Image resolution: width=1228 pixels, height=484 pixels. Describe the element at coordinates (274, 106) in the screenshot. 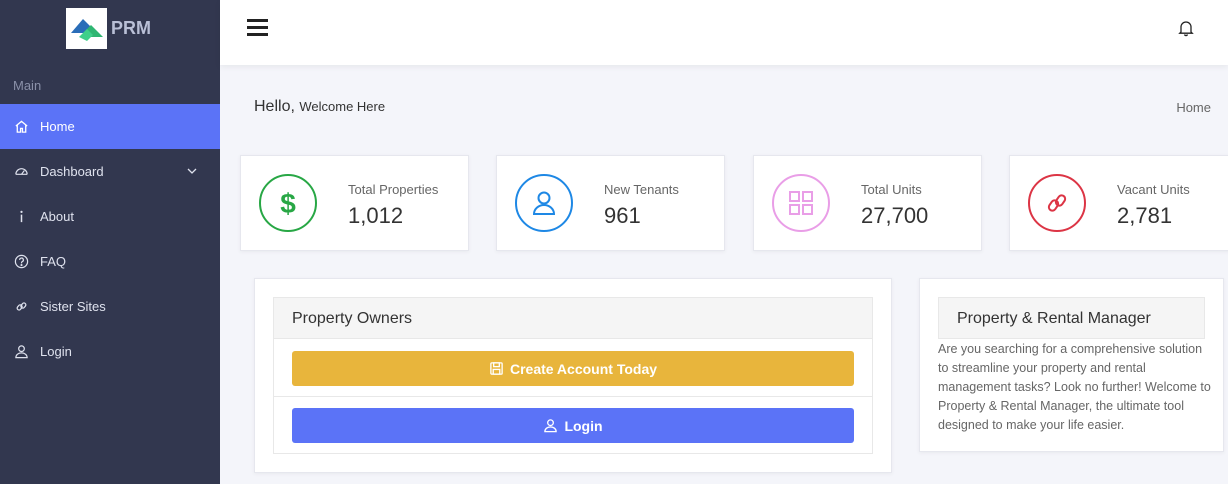

I see `welcome-hello: Hello,` at that location.